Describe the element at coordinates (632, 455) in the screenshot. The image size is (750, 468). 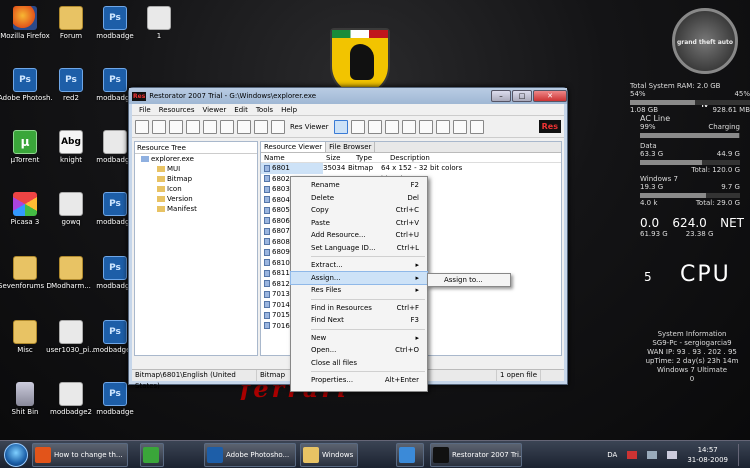
I see `flag-icon` at that location.